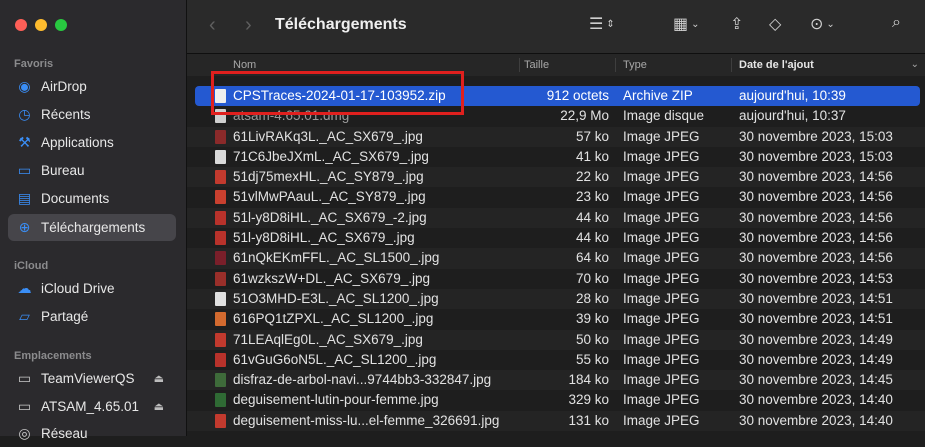  What do you see at coordinates (75, 198) in the screenshot?
I see `sidebar-item-label: Documents` at bounding box center [75, 198].